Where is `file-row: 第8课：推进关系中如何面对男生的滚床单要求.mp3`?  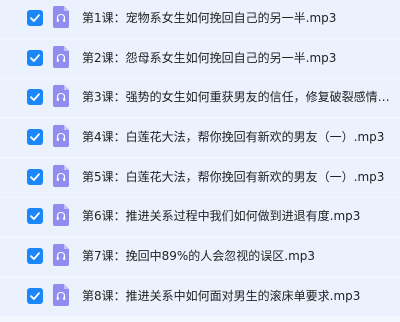 file-row: 第8课：推进关系中如何面对男生的滚床单要求.mp3 is located at coordinates (200, 297).